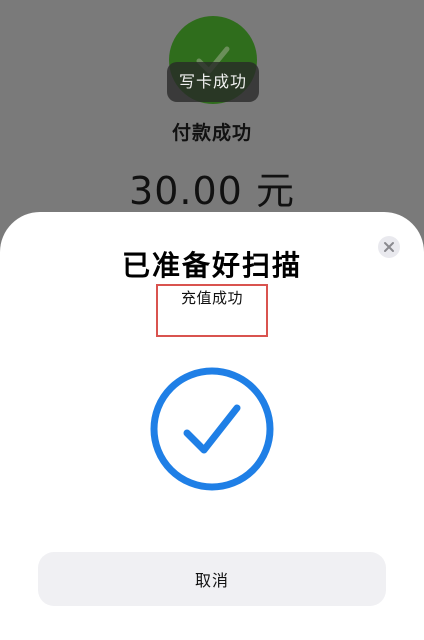  I want to click on currency-unit: 元, so click(275, 191).